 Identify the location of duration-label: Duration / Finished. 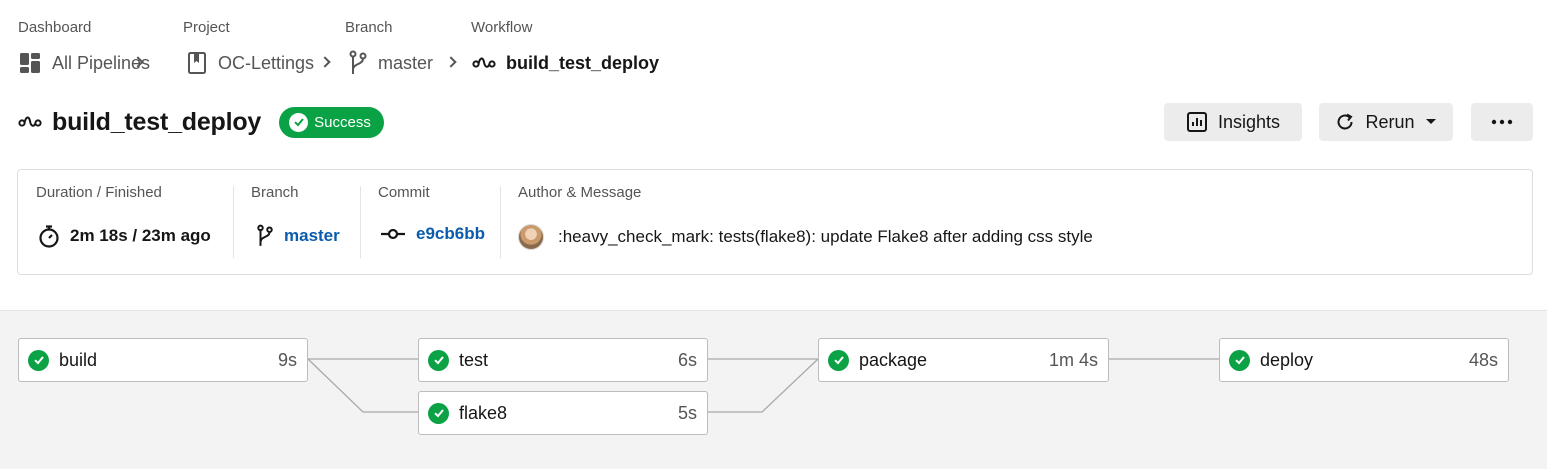
(99, 192).